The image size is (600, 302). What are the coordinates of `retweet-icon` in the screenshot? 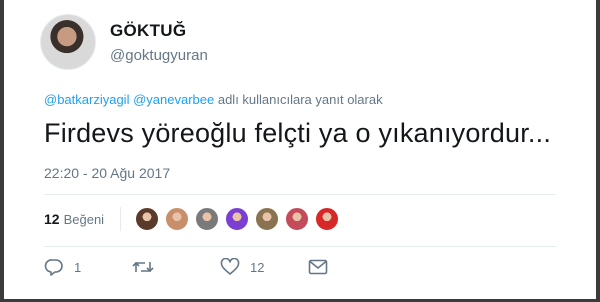 It's located at (143, 267).